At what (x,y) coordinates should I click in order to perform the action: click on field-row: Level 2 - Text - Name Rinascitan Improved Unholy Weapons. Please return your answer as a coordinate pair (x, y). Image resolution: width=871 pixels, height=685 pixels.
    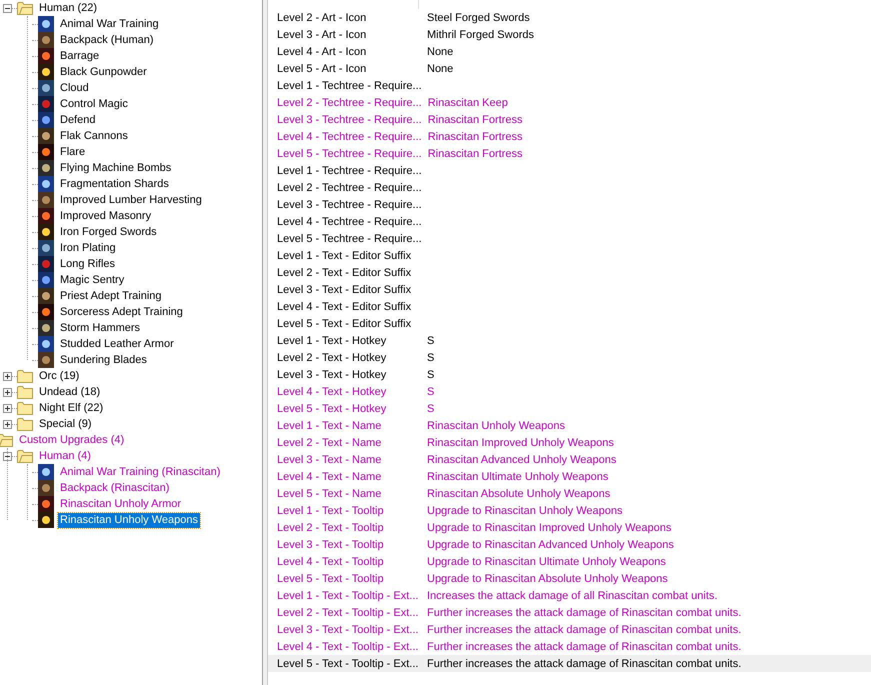
    Looking at the image, I should click on (569, 442).